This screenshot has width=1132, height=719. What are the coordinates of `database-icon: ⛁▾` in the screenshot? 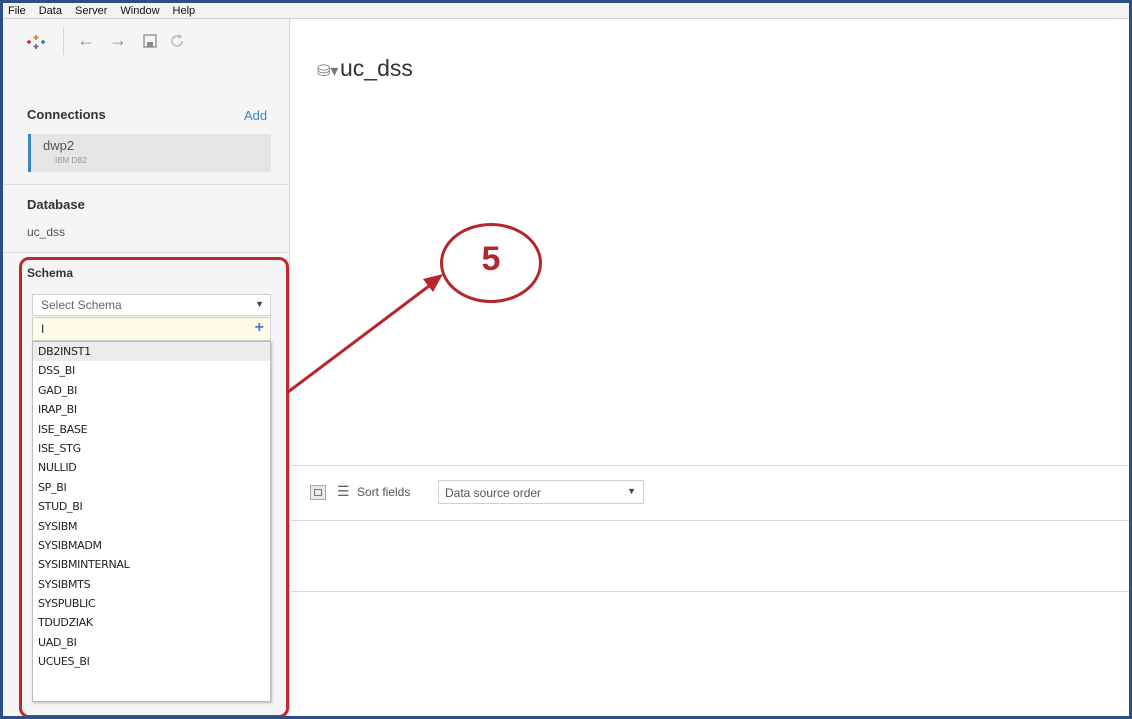 It's located at (327, 71).